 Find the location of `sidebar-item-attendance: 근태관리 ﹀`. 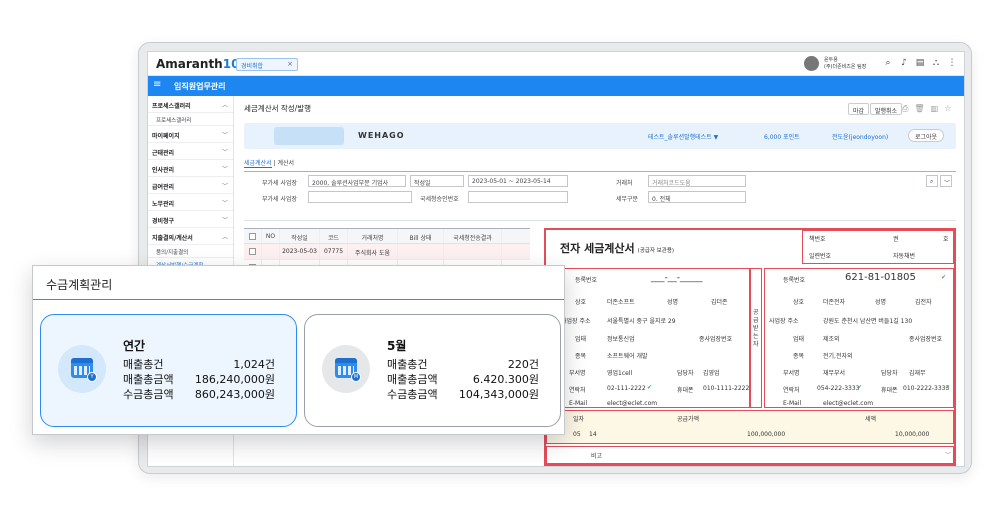

sidebar-item-attendance: 근태관리 ﹀ is located at coordinates (190, 151).